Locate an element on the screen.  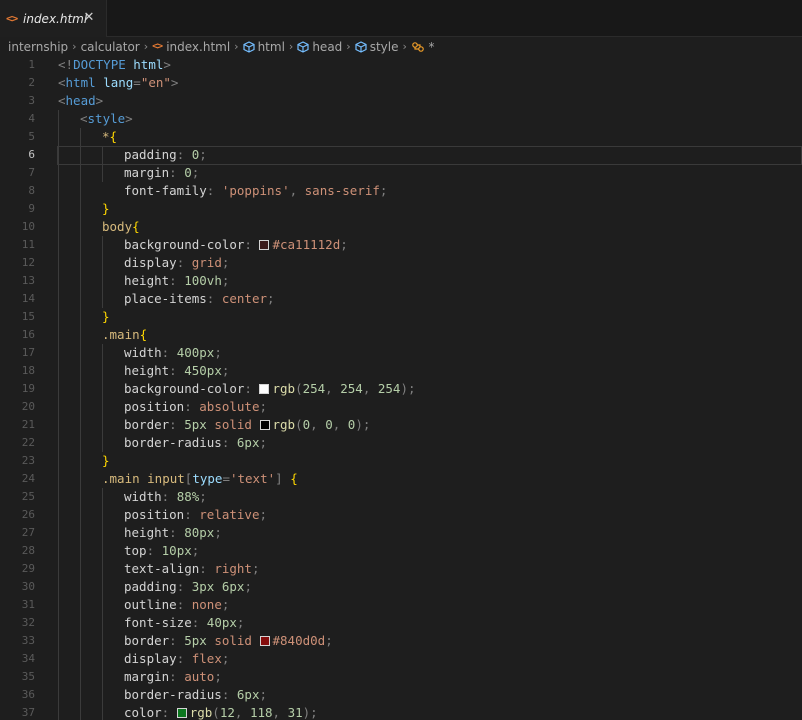
code-line: 21 border: 5px solid rgb(0, 0, 0); is located at coordinates (401, 425).